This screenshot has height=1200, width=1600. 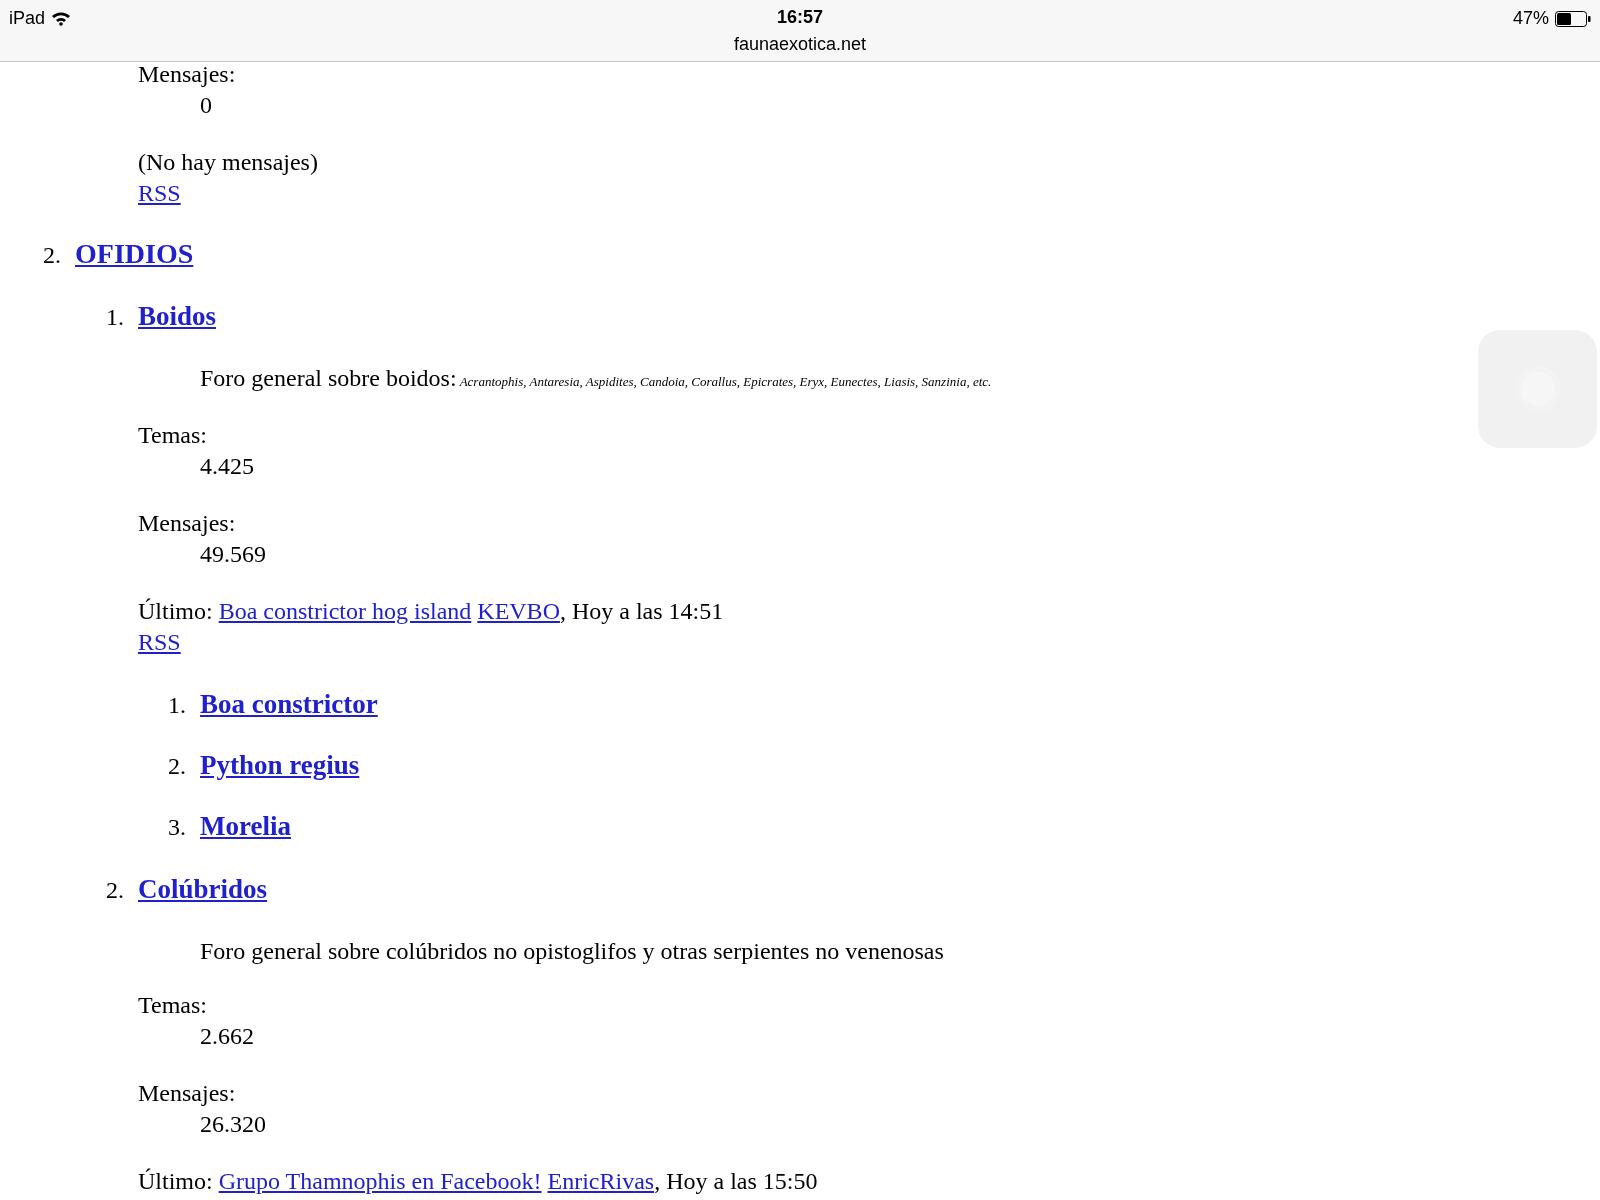 I want to click on clock: 16:57, so click(x=799, y=17).